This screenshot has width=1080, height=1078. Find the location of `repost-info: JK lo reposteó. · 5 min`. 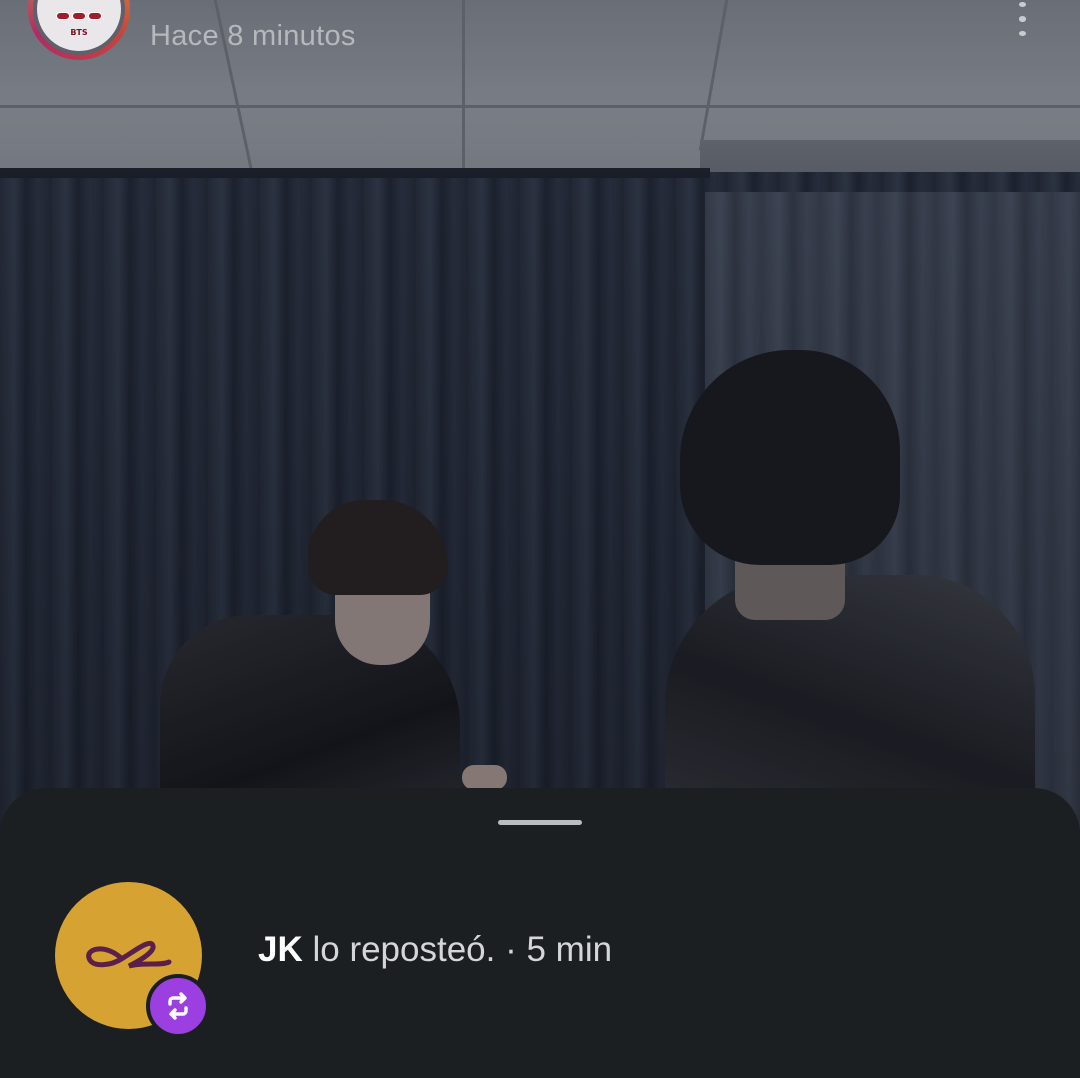

repost-info: JK lo reposteó. · 5 min is located at coordinates (435, 950).